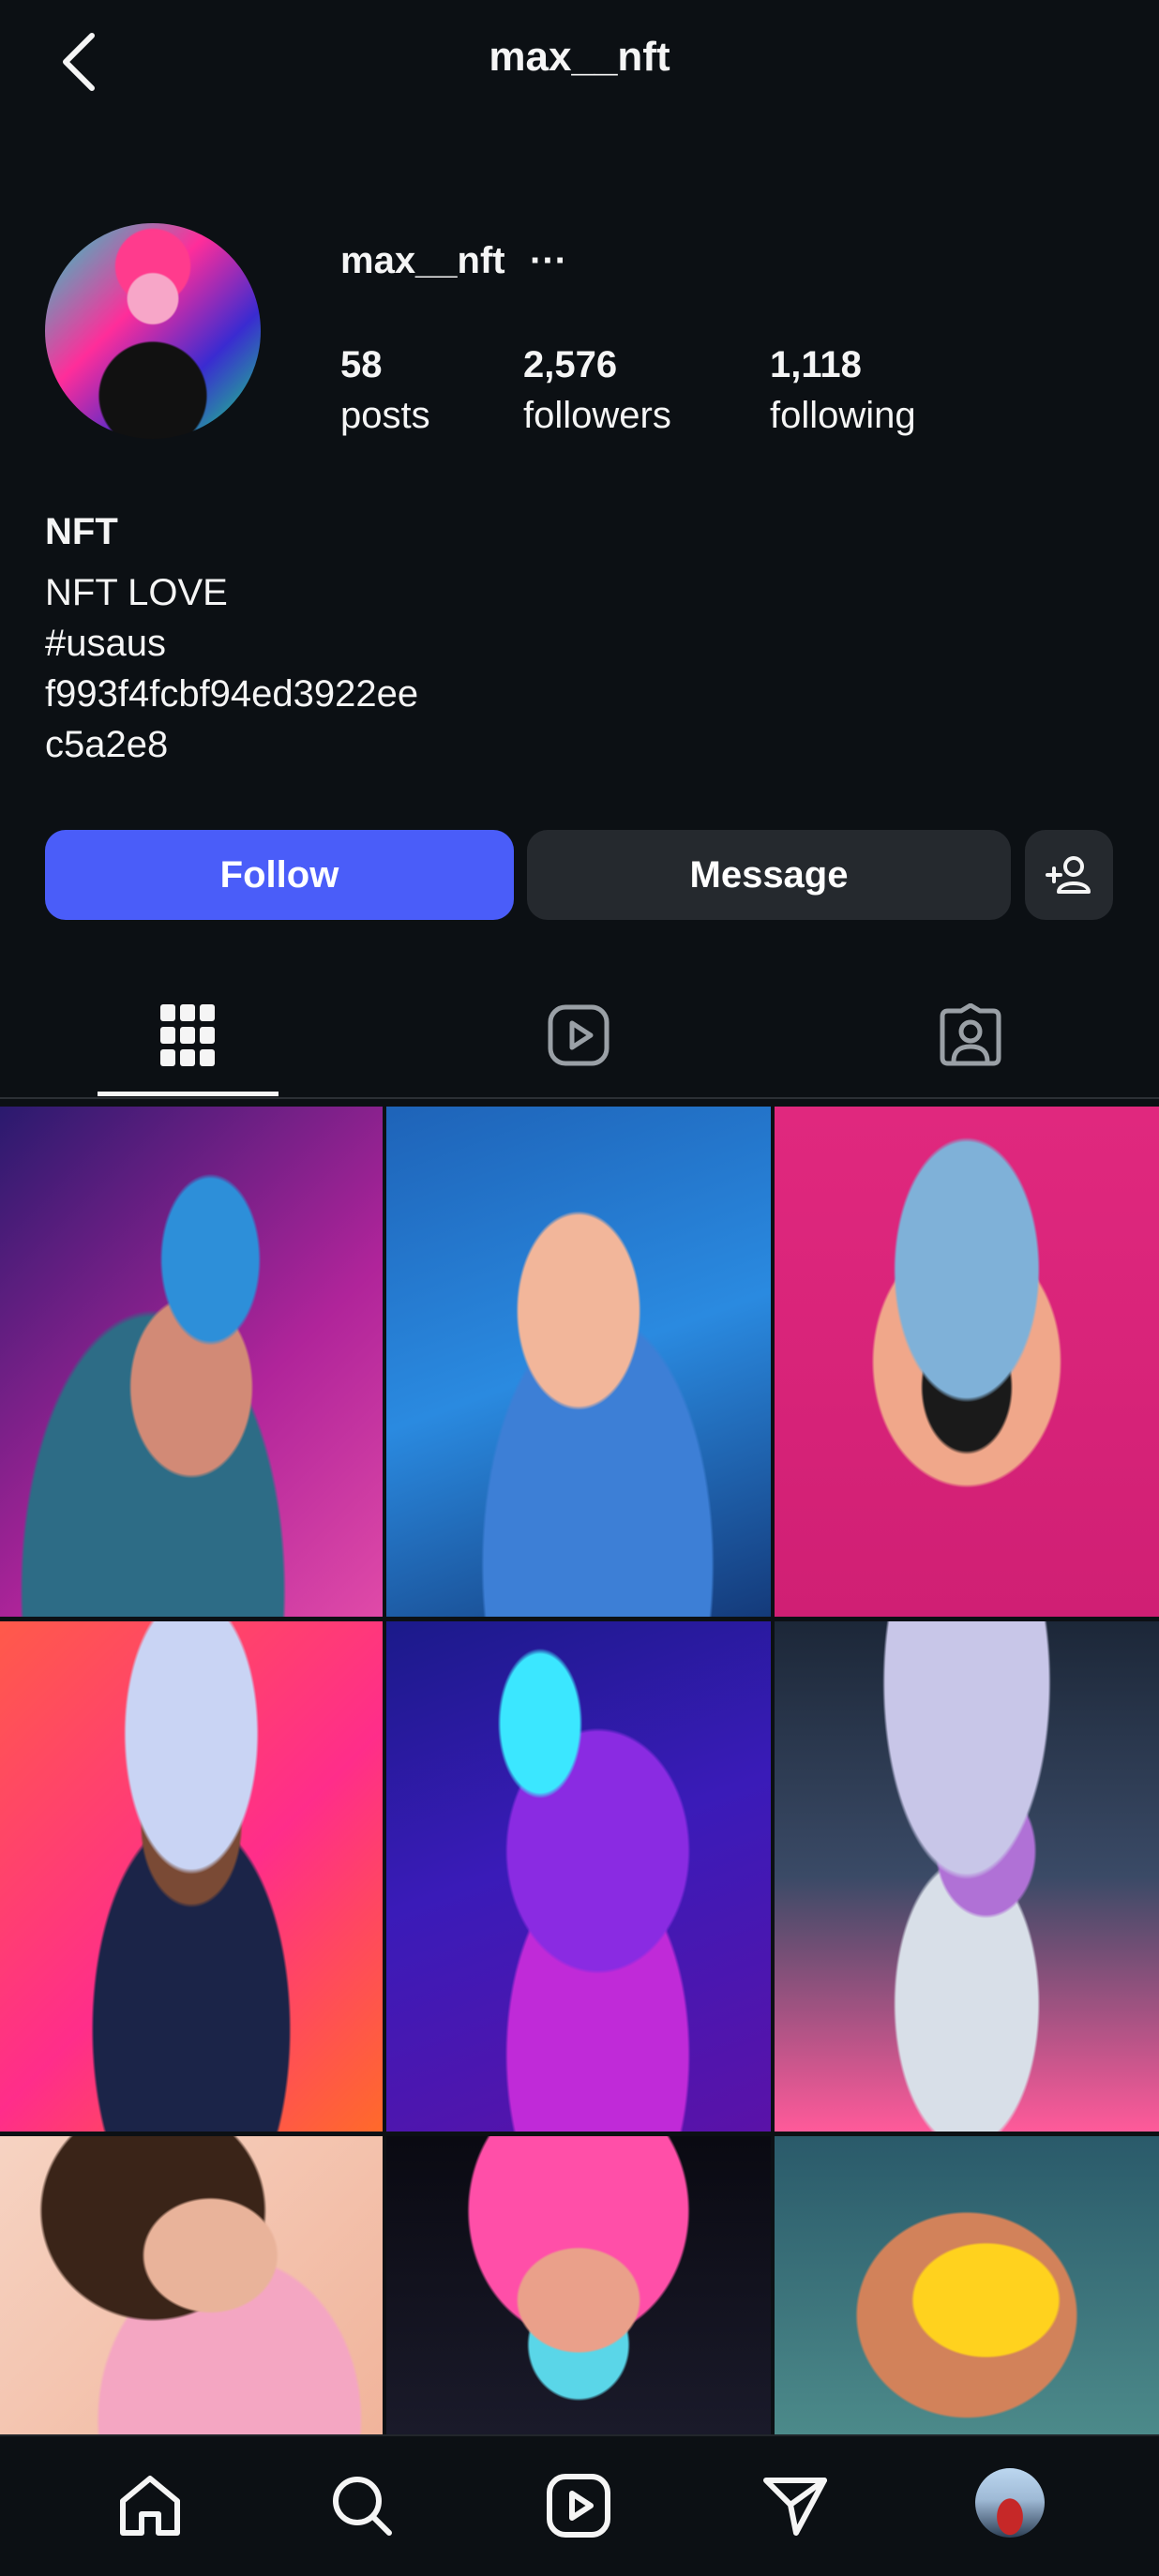 The height and width of the screenshot is (2576, 1159). Describe the element at coordinates (136, 592) in the screenshot. I see `bio-line: NFT LOVE` at that location.